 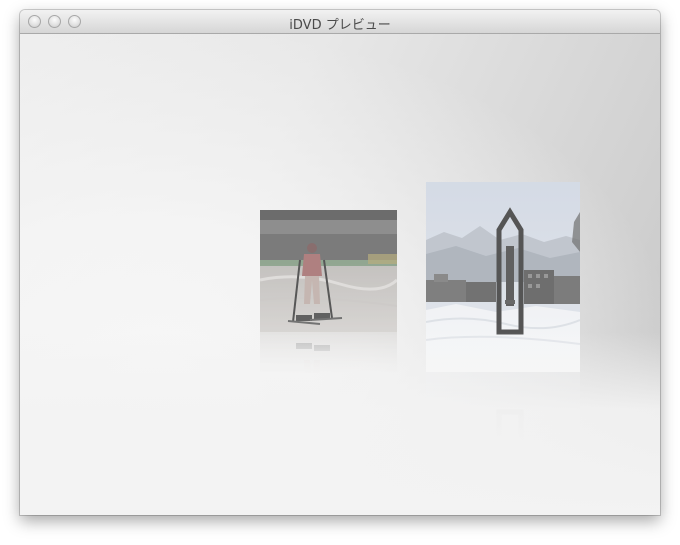 I want to click on title-bar: iDVD プレビュー, so click(x=340, y=22).